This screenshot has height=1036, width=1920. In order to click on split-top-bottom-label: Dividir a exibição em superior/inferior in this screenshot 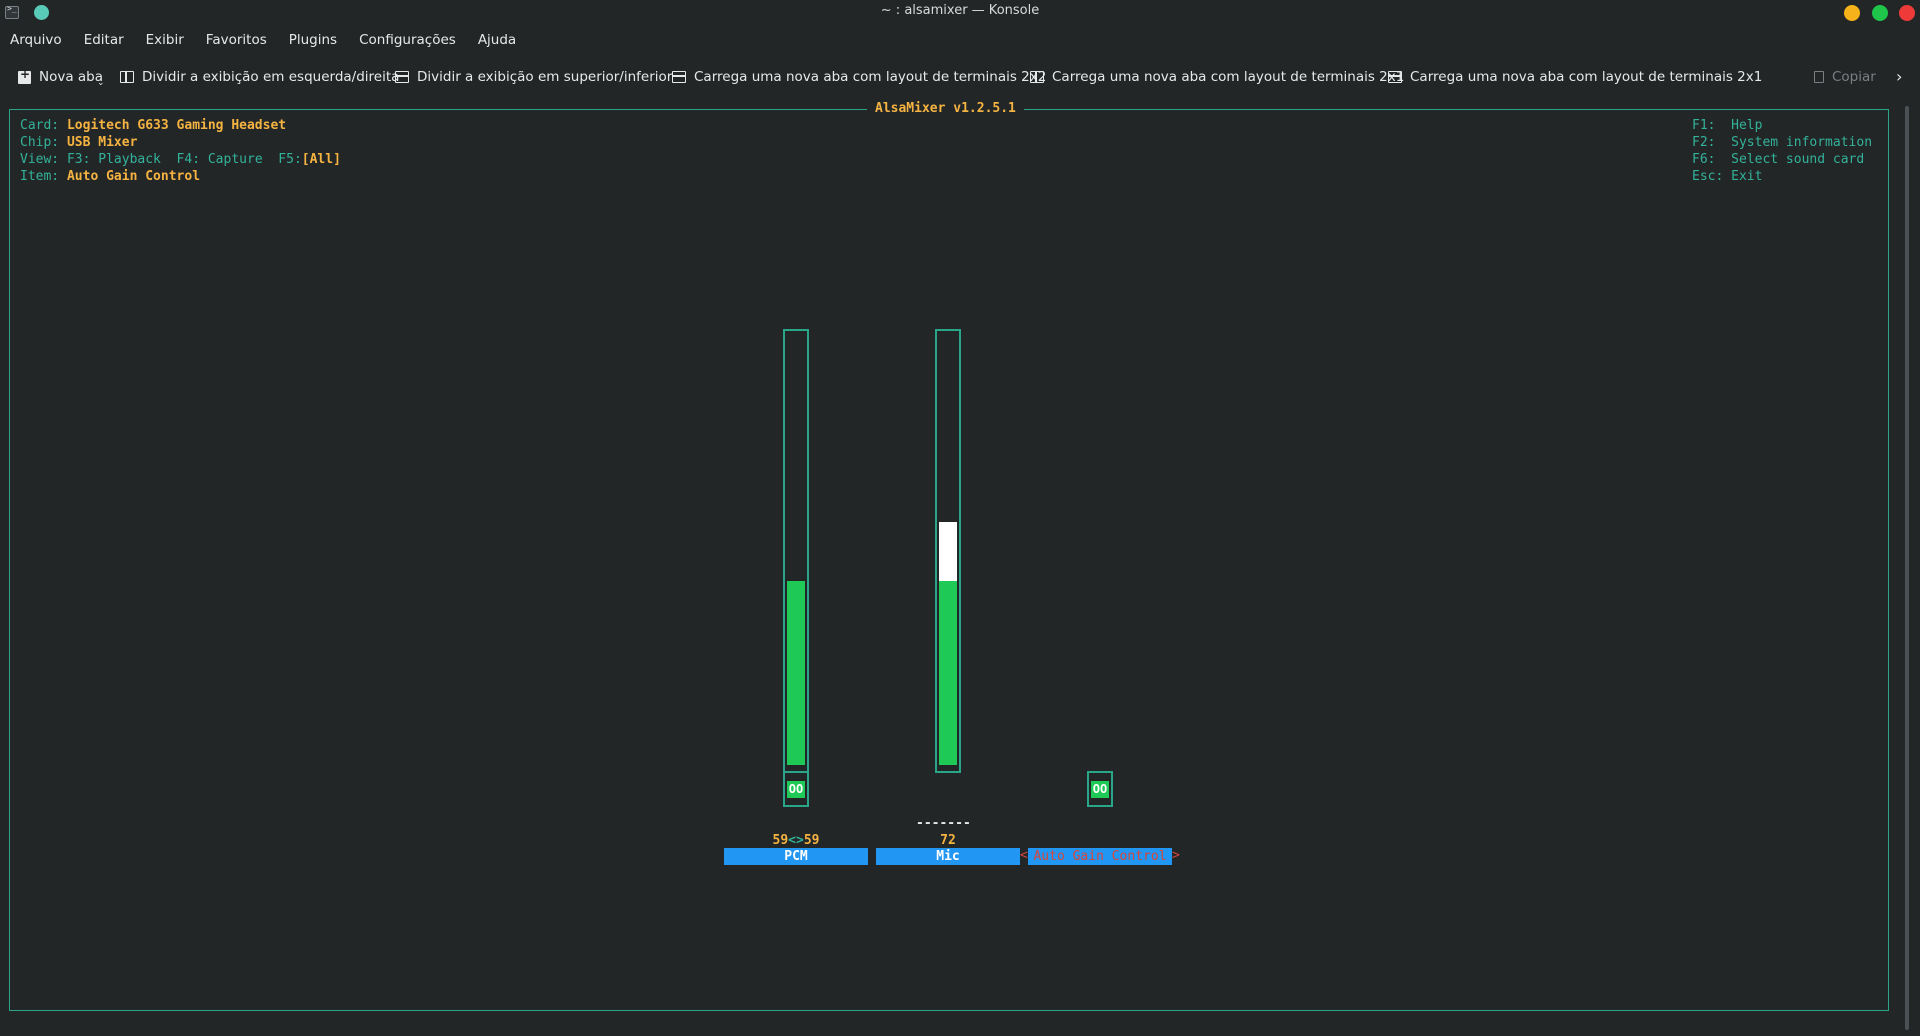, I will do `click(545, 77)`.